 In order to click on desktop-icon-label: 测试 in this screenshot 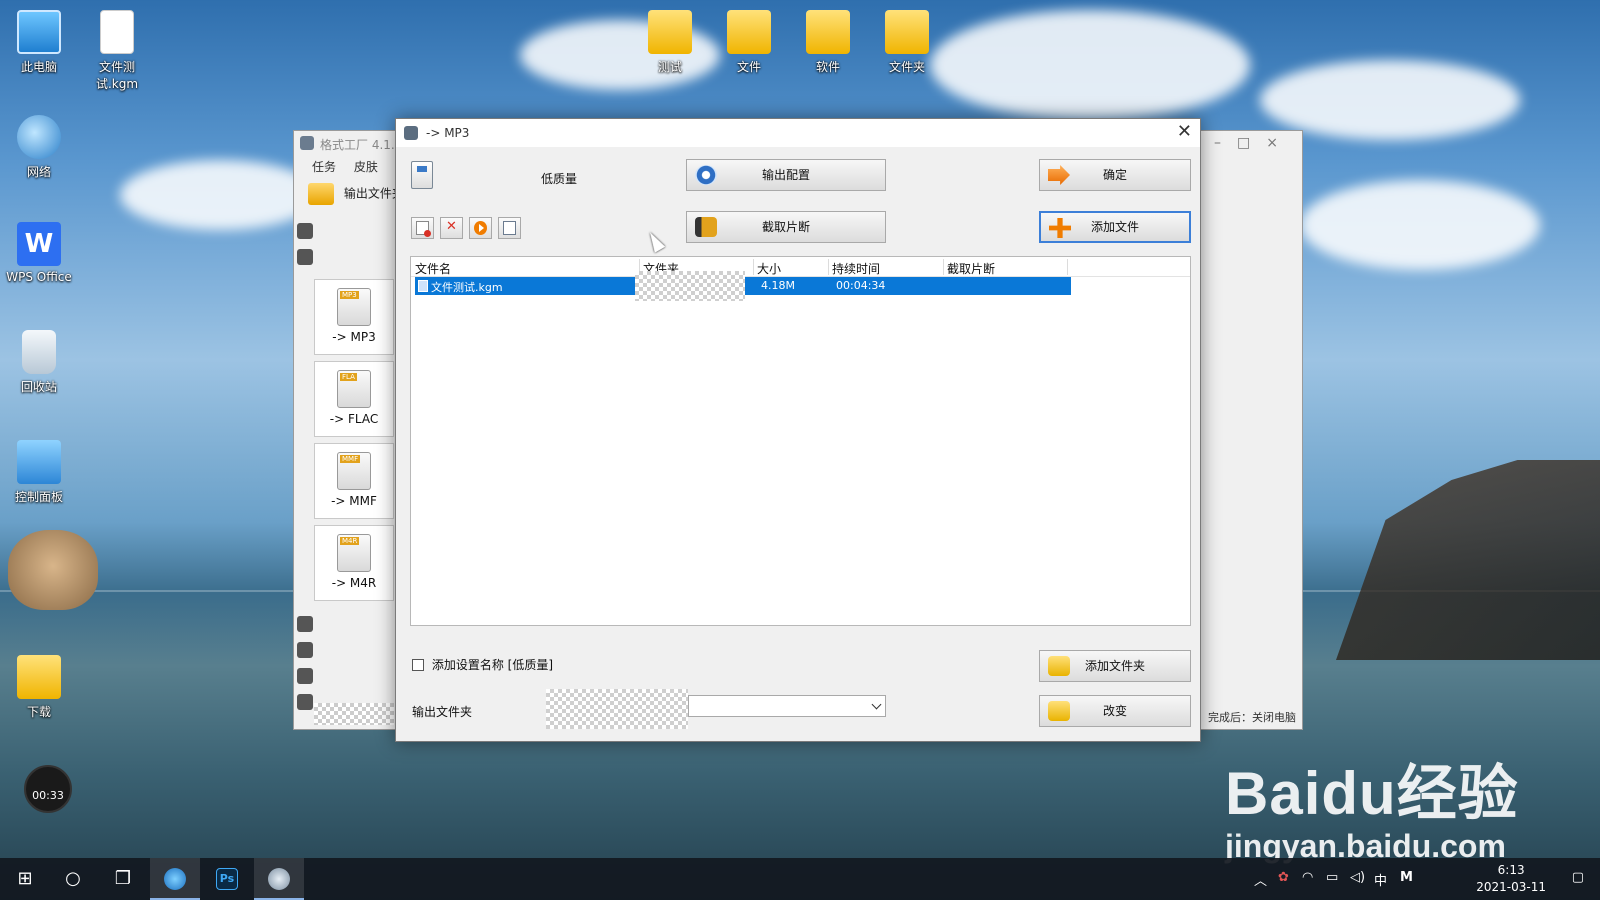, I will do `click(669, 67)`.